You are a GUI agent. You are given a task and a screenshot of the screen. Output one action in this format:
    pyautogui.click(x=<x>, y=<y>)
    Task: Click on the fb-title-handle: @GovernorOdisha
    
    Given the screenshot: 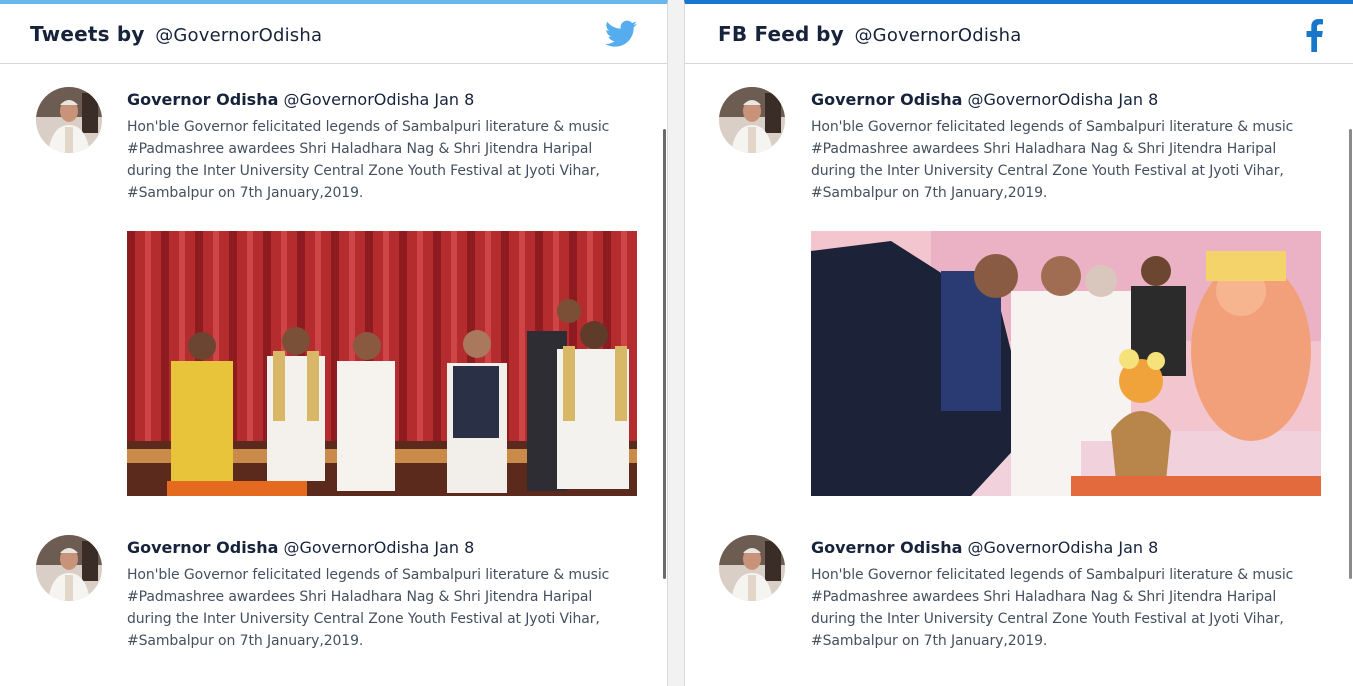 What is the action you would take?
    pyautogui.click(x=937, y=35)
    